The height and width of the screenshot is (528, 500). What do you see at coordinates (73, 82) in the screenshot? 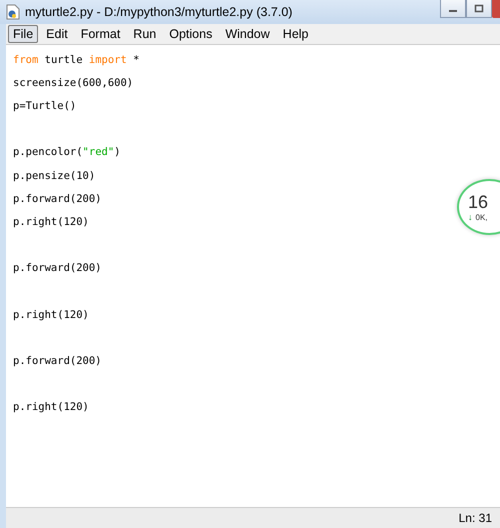
I see `code-line: screensize(600,600)` at bounding box center [73, 82].